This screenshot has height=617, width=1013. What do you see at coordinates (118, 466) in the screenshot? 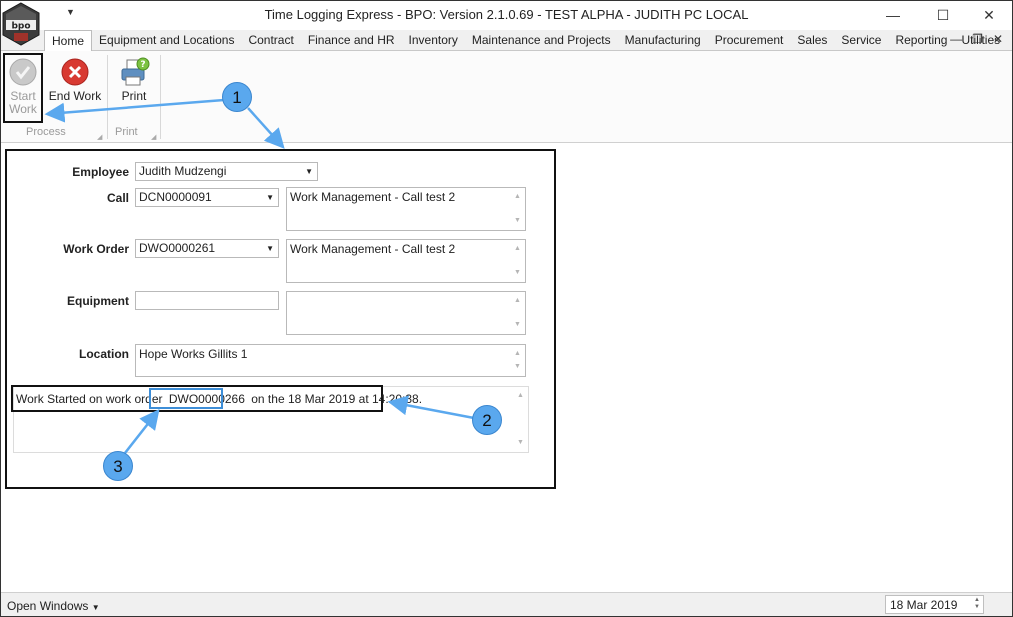
I see `callout-bubble-3: 3` at bounding box center [118, 466].